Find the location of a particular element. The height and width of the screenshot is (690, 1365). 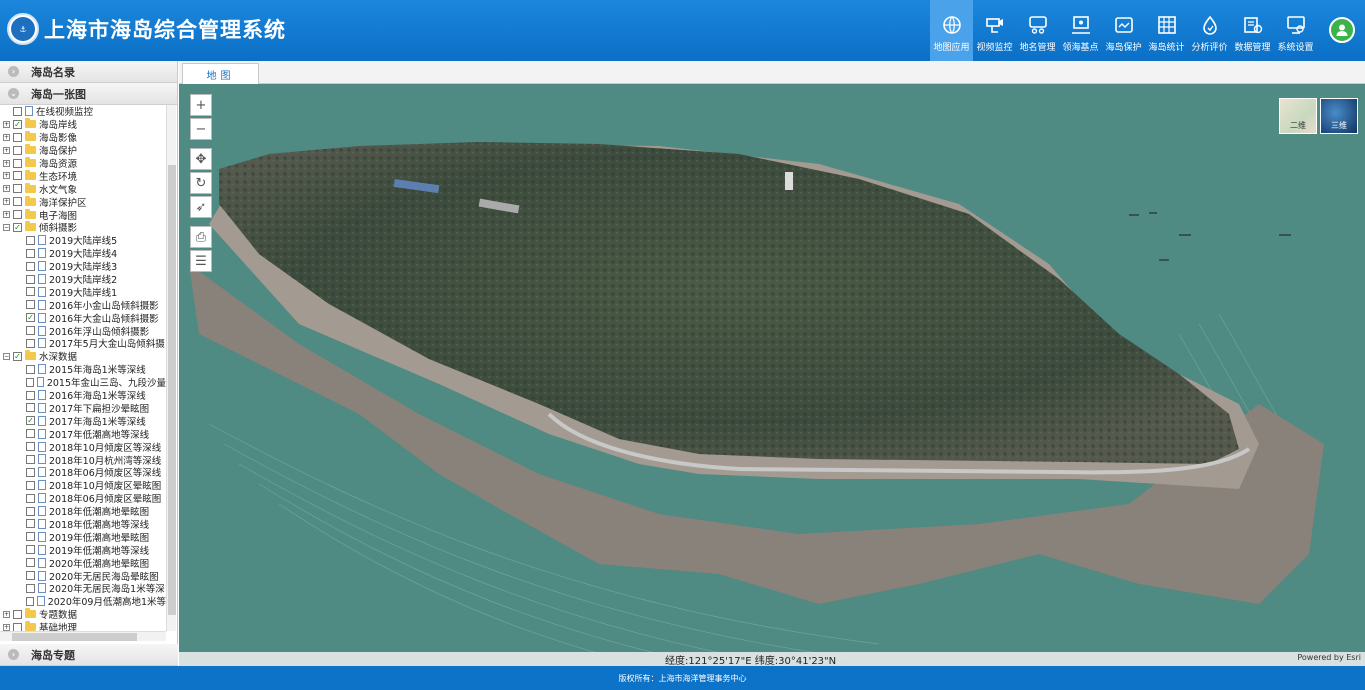

tree-layer: 2019大陆岸线5 is located at coordinates (83, 240).